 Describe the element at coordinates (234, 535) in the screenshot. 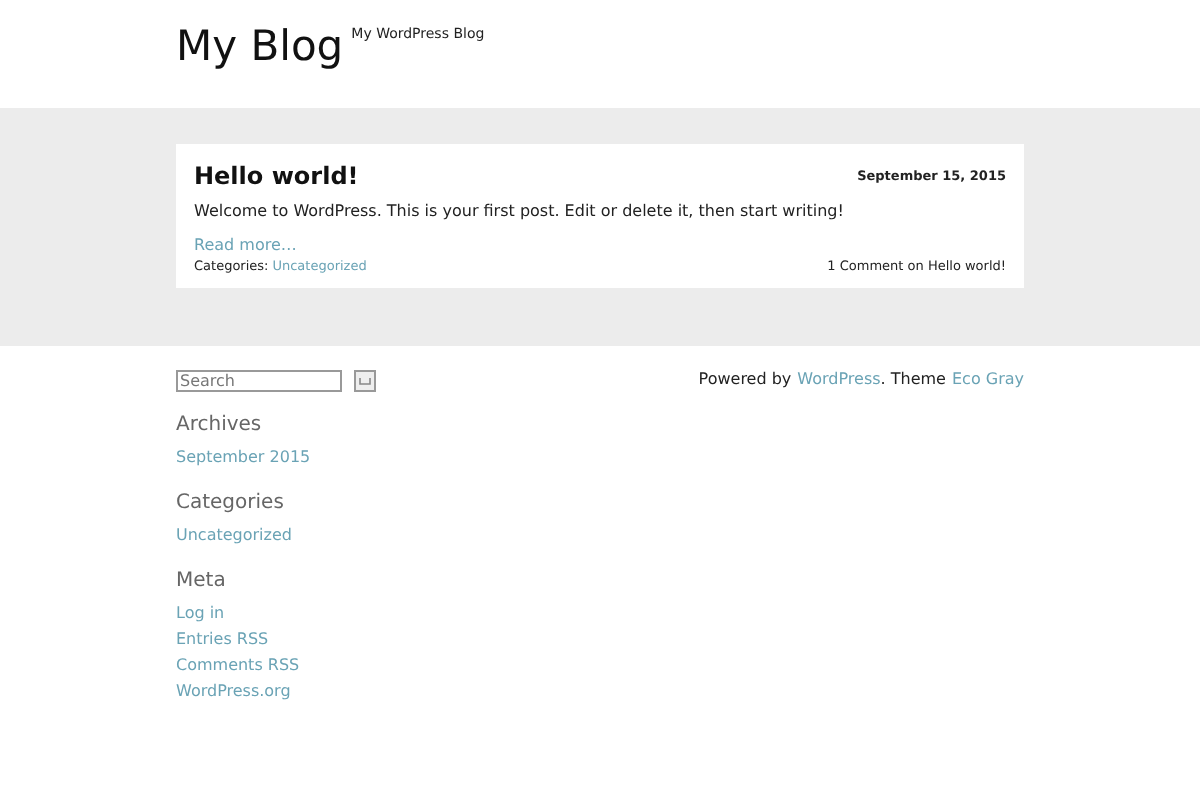

I see `widget-link: Uncategorized` at that location.